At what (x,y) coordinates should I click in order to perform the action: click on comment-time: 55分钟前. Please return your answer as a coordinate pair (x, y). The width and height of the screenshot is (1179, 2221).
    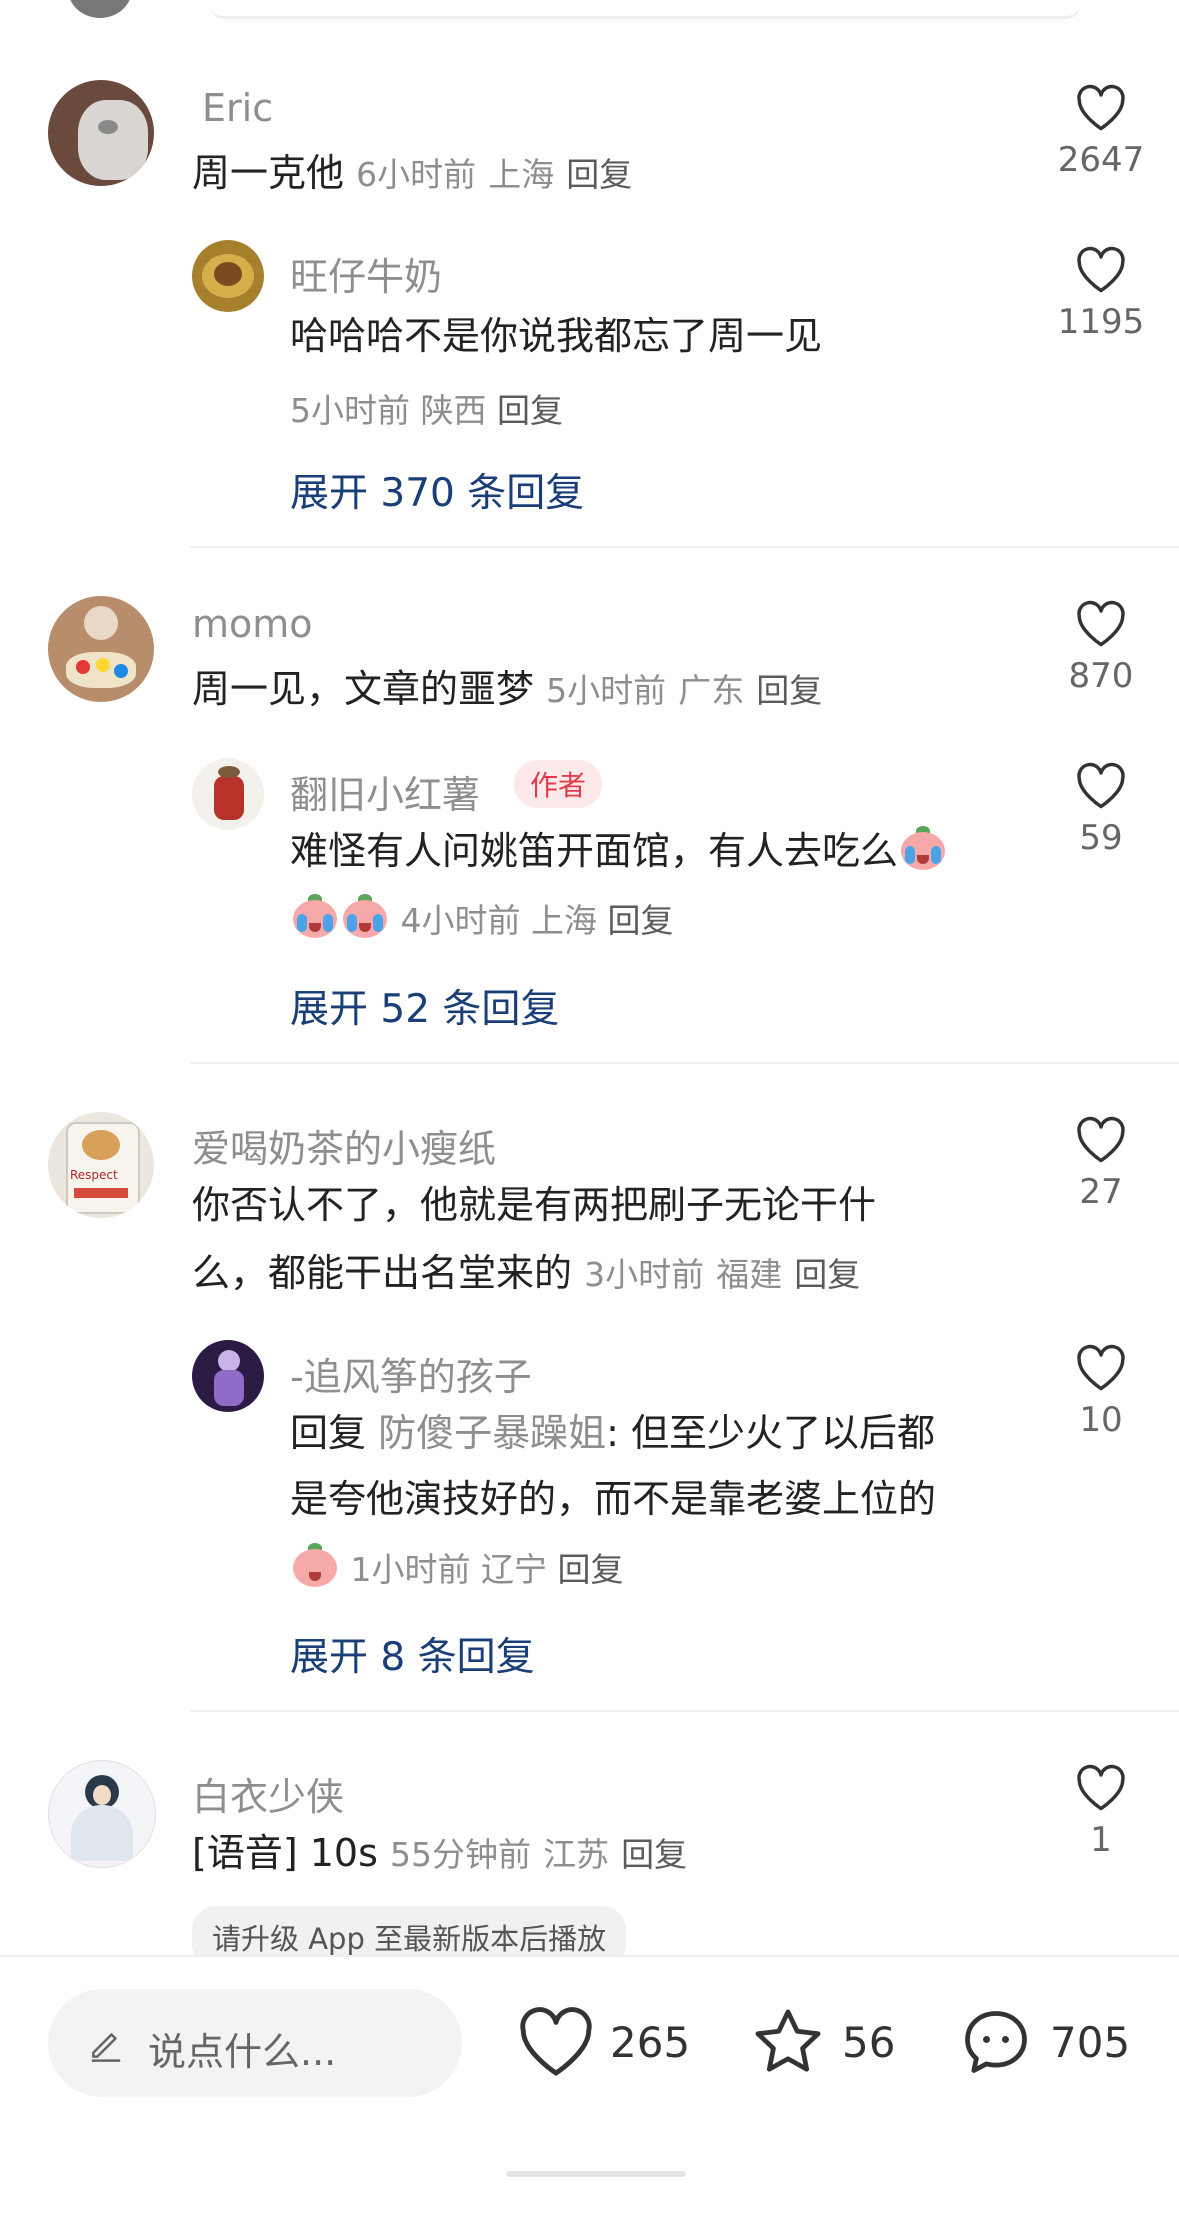
    Looking at the image, I should click on (460, 1854).